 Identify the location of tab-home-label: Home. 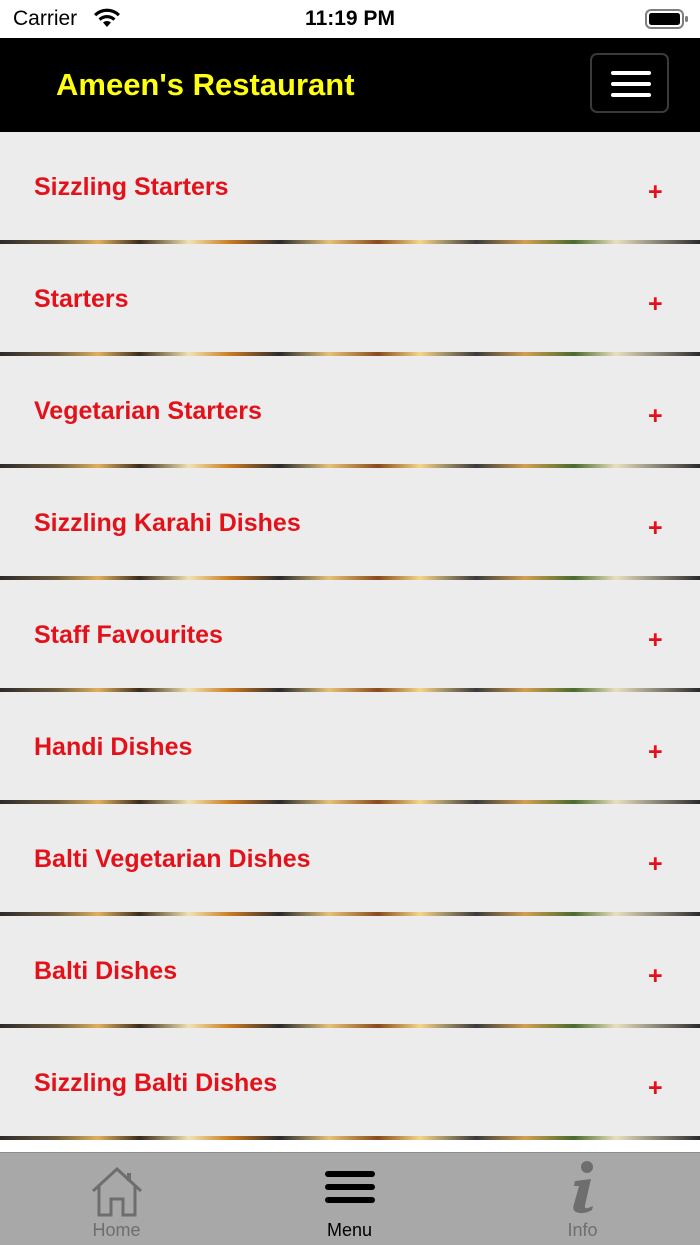
(116, 1230).